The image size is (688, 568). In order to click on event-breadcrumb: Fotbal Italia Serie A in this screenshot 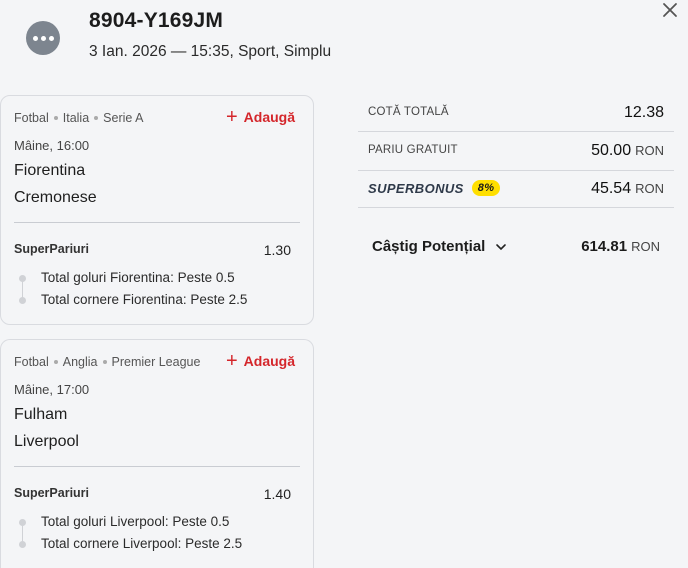, I will do `click(78, 118)`.